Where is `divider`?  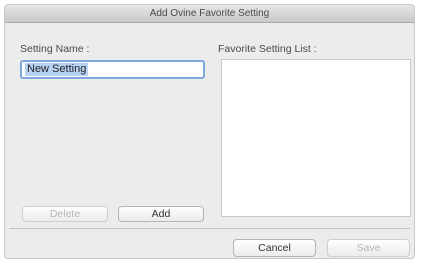
divider is located at coordinates (209, 228).